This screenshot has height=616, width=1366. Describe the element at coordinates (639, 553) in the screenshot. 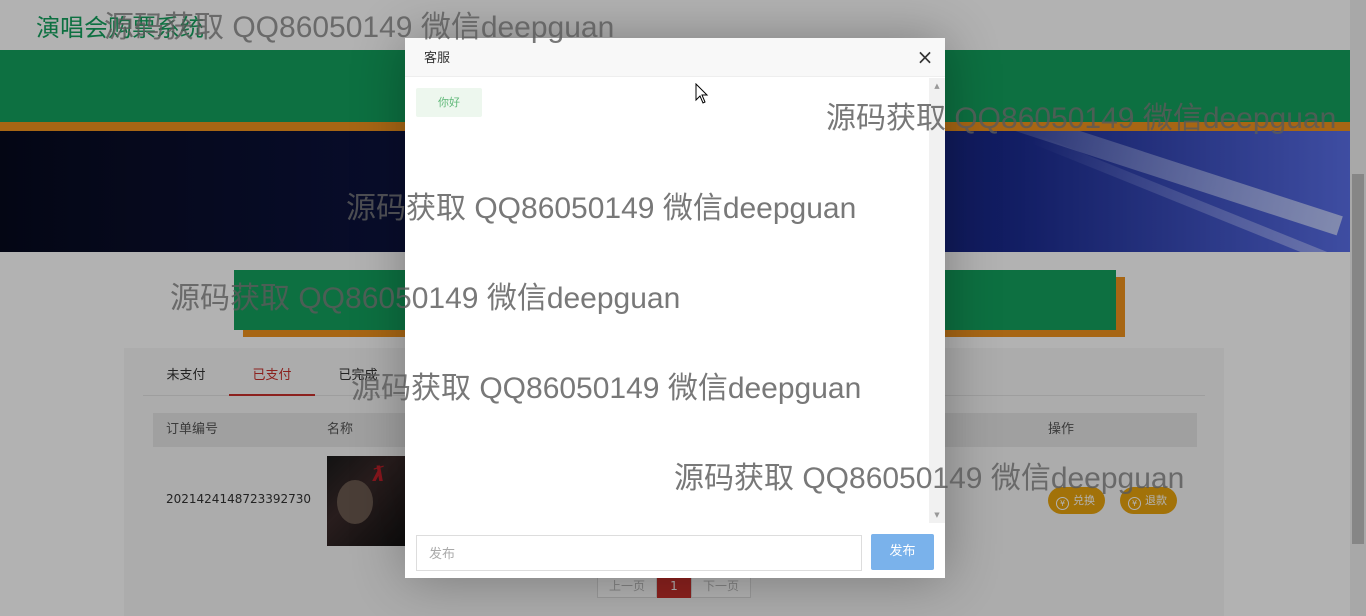

I see `message-input` at that location.